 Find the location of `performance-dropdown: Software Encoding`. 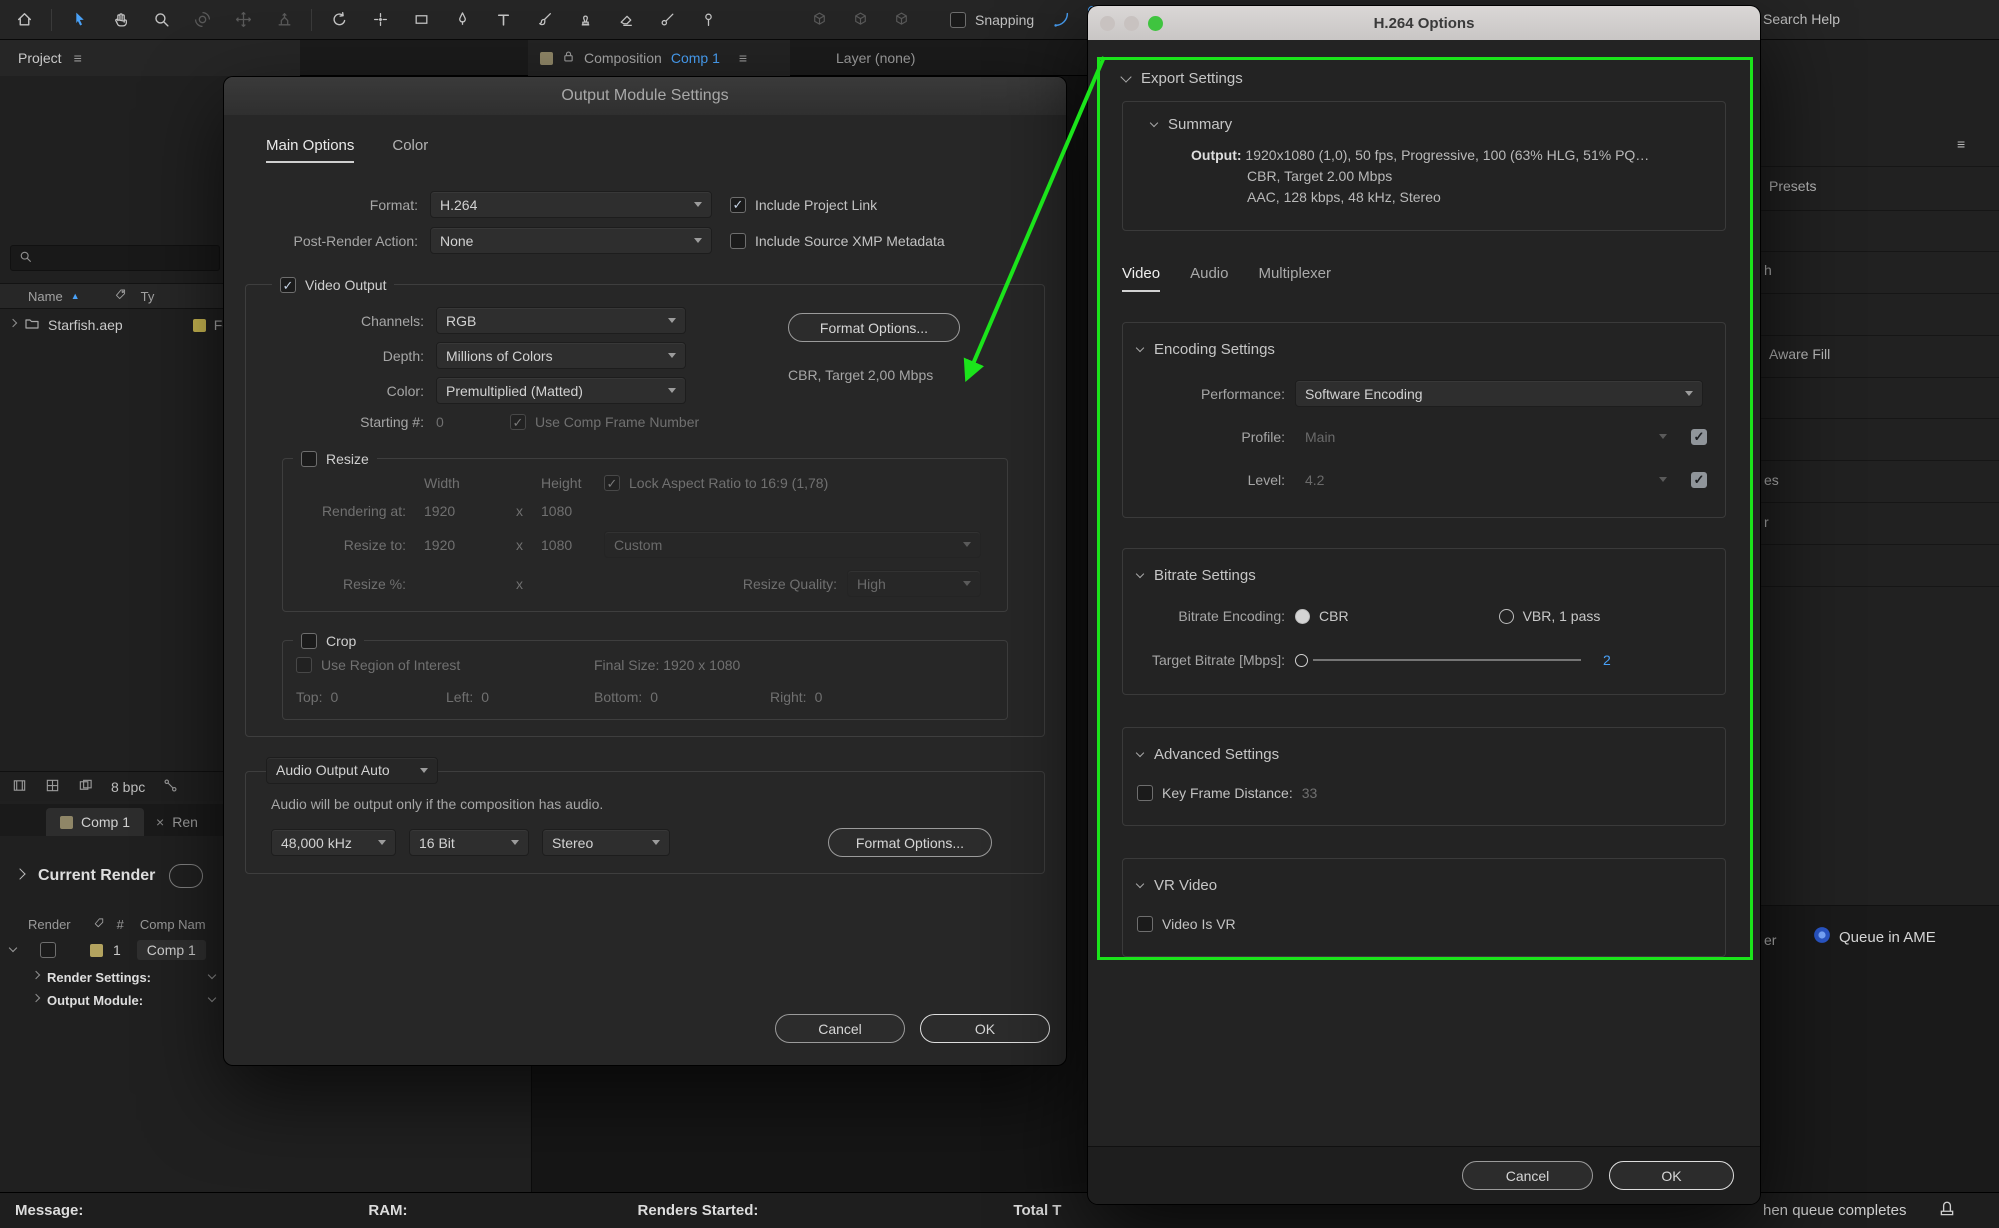

performance-dropdown: Software Encoding is located at coordinates (1499, 393).